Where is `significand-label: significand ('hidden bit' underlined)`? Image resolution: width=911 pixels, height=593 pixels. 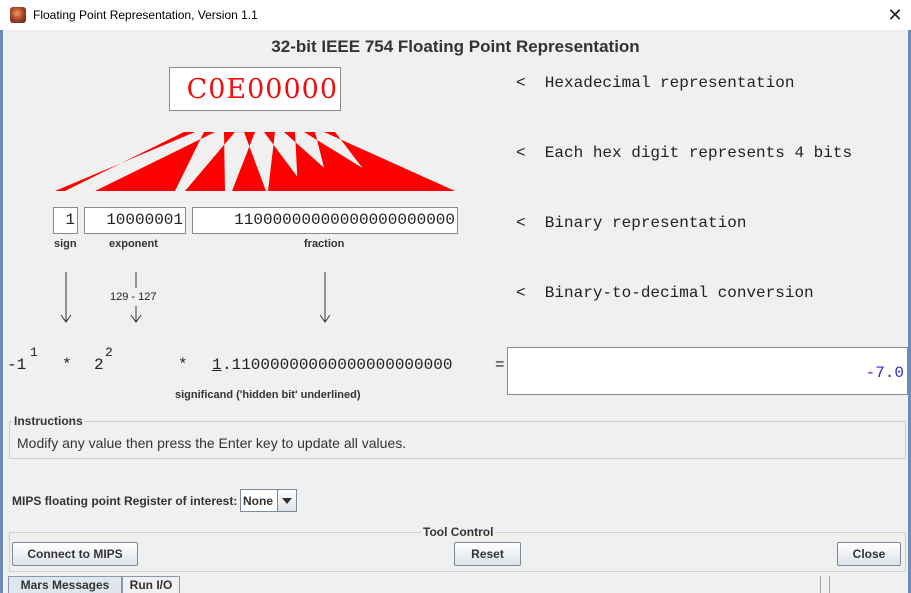
significand-label: significand ('hidden bit' underlined) is located at coordinates (268, 395).